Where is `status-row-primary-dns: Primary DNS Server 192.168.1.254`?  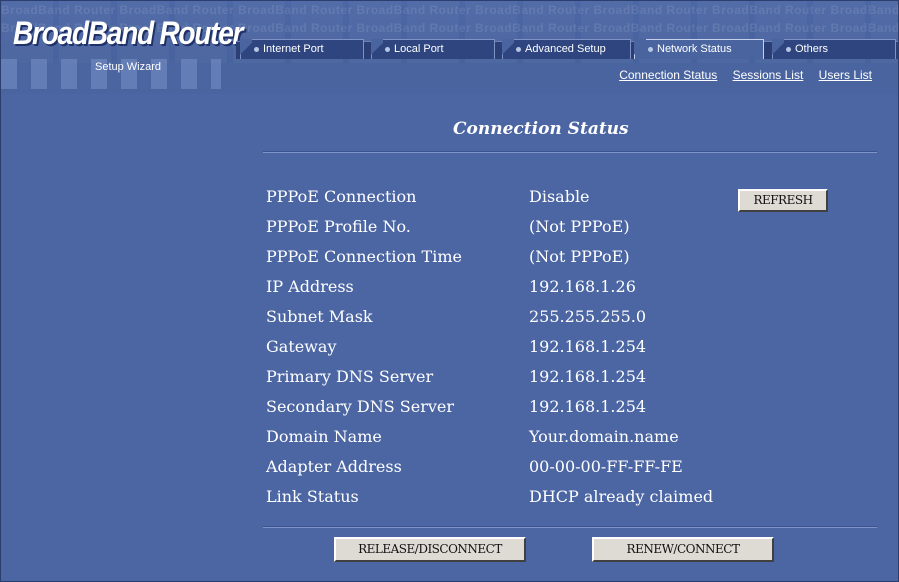
status-row-primary-dns: Primary DNS Server 192.168.1.254 is located at coordinates (566, 382).